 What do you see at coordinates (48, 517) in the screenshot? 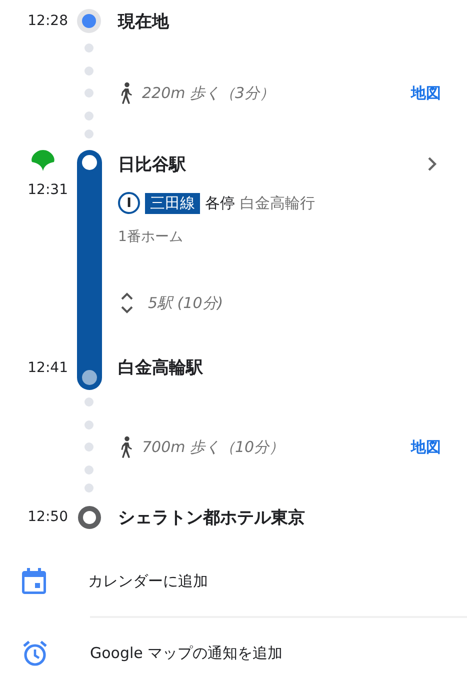
I see `time-label: 12:50` at bounding box center [48, 517].